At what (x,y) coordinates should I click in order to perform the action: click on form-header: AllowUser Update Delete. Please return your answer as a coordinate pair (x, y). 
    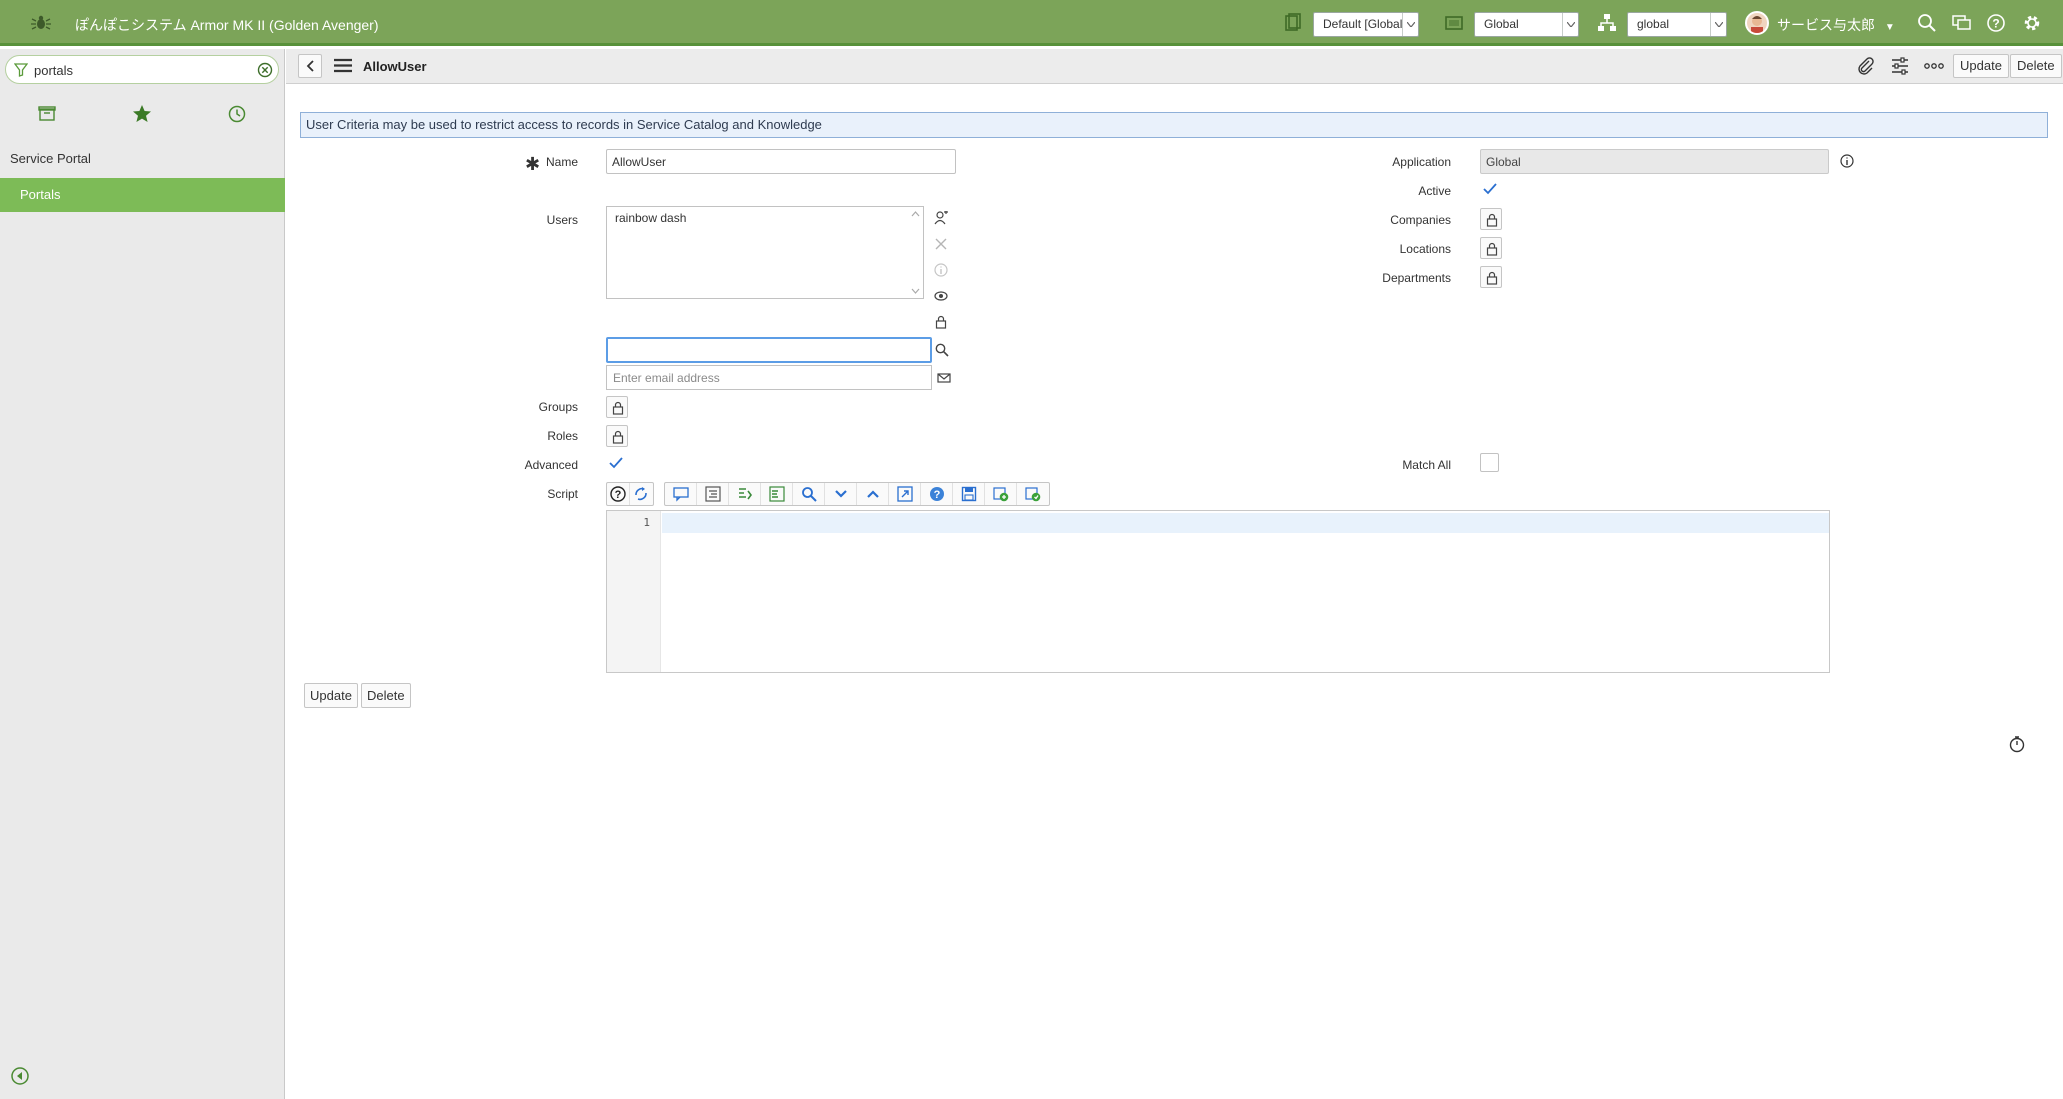
    Looking at the image, I should click on (1174, 66).